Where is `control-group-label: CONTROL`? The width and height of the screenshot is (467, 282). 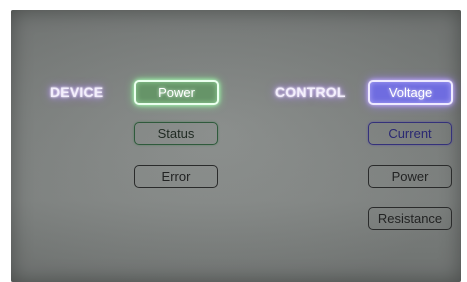 control-group-label: CONTROL is located at coordinates (310, 92).